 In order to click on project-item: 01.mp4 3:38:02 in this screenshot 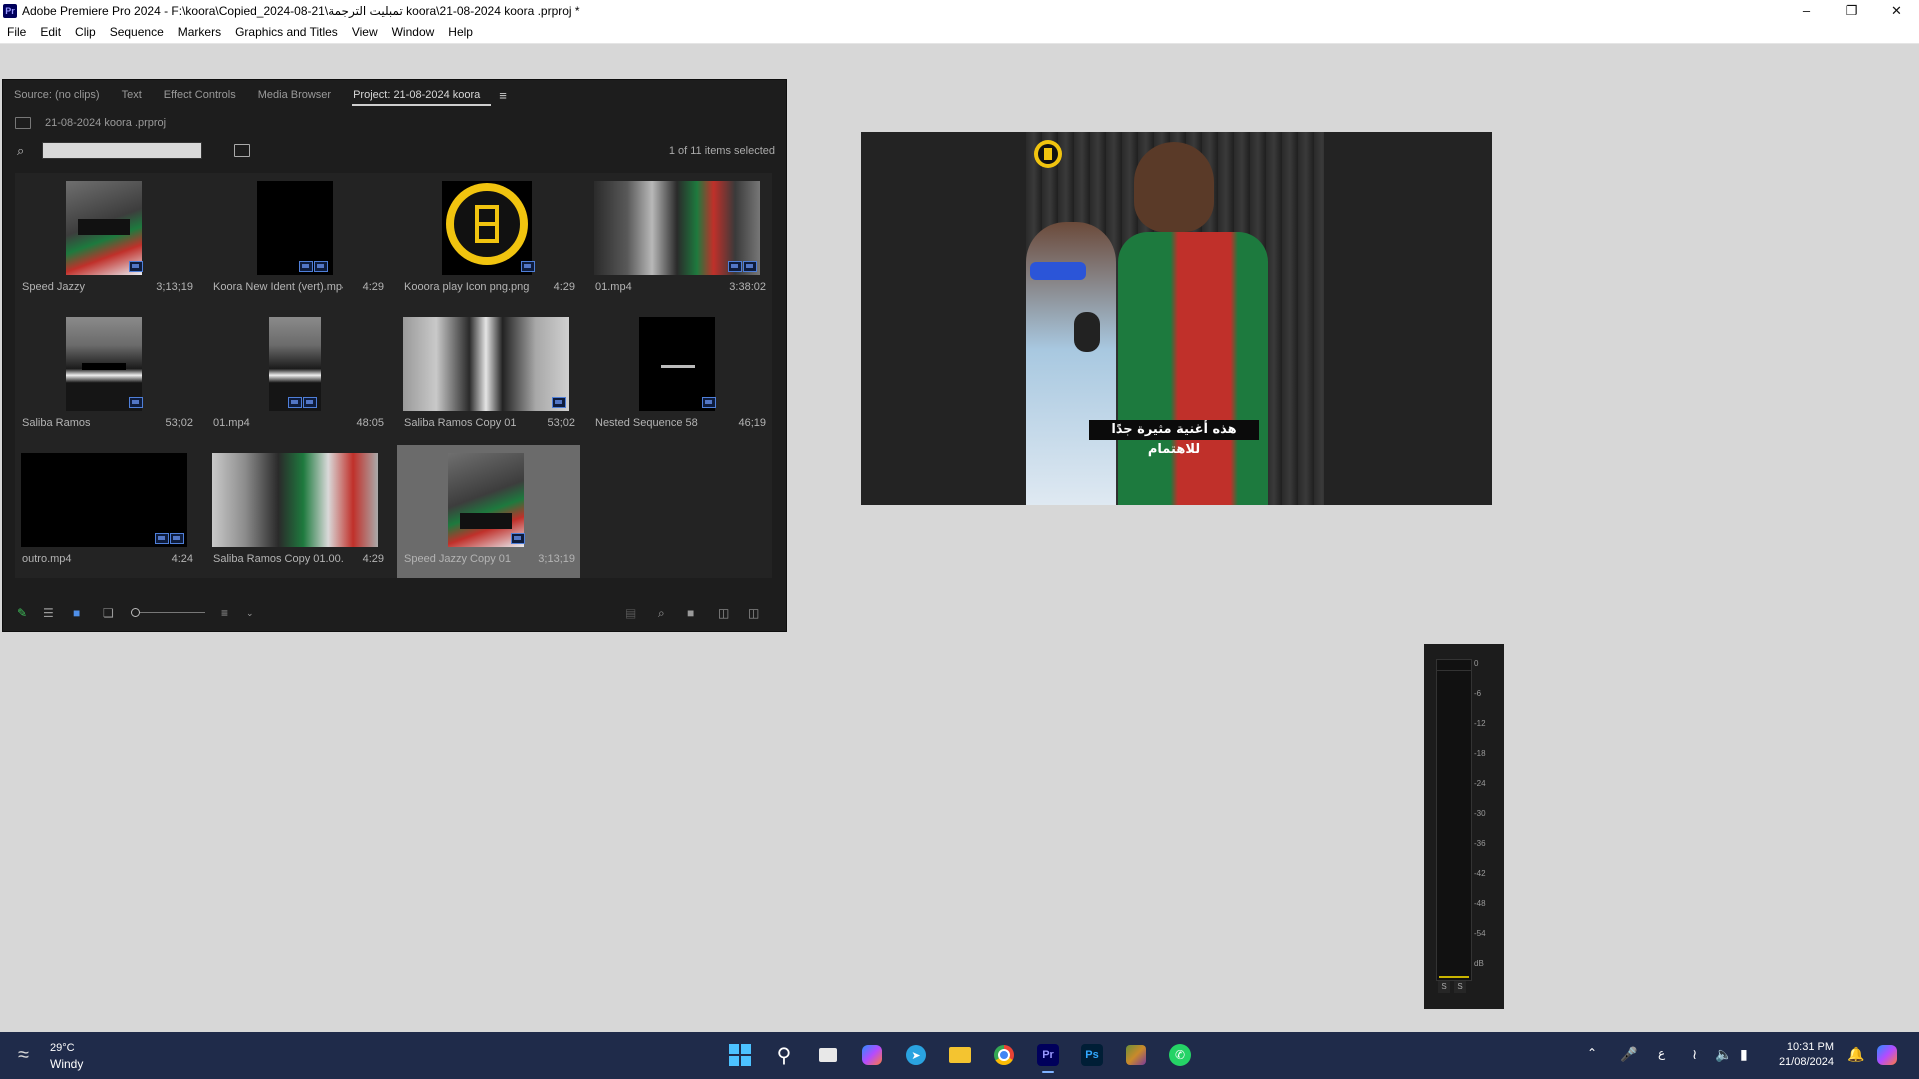, I will do `click(679, 239)`.